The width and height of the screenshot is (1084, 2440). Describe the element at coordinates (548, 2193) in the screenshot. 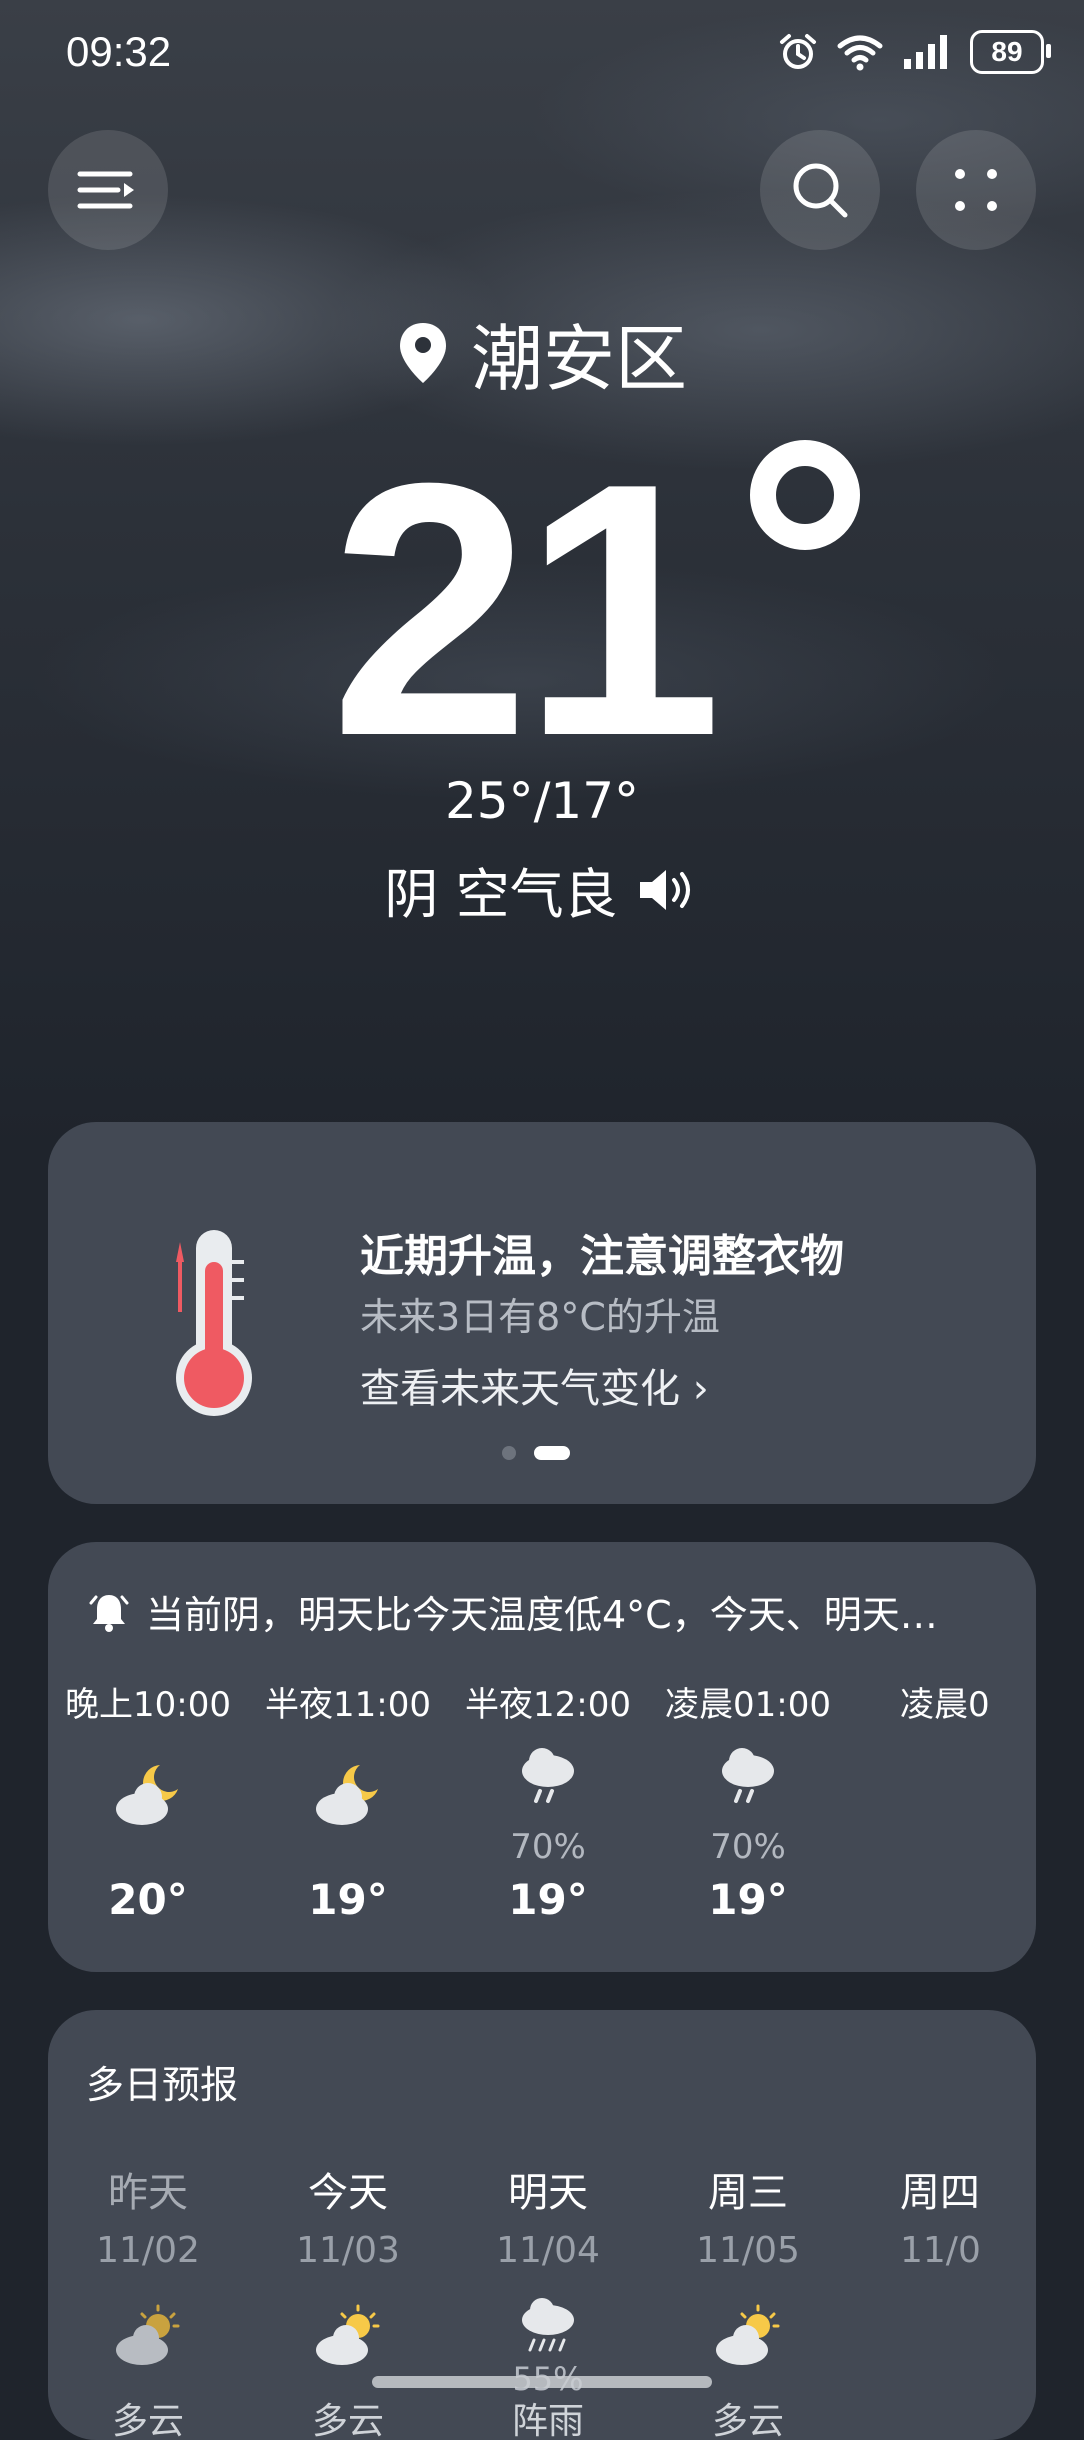

I see `day-label: 明天` at that location.